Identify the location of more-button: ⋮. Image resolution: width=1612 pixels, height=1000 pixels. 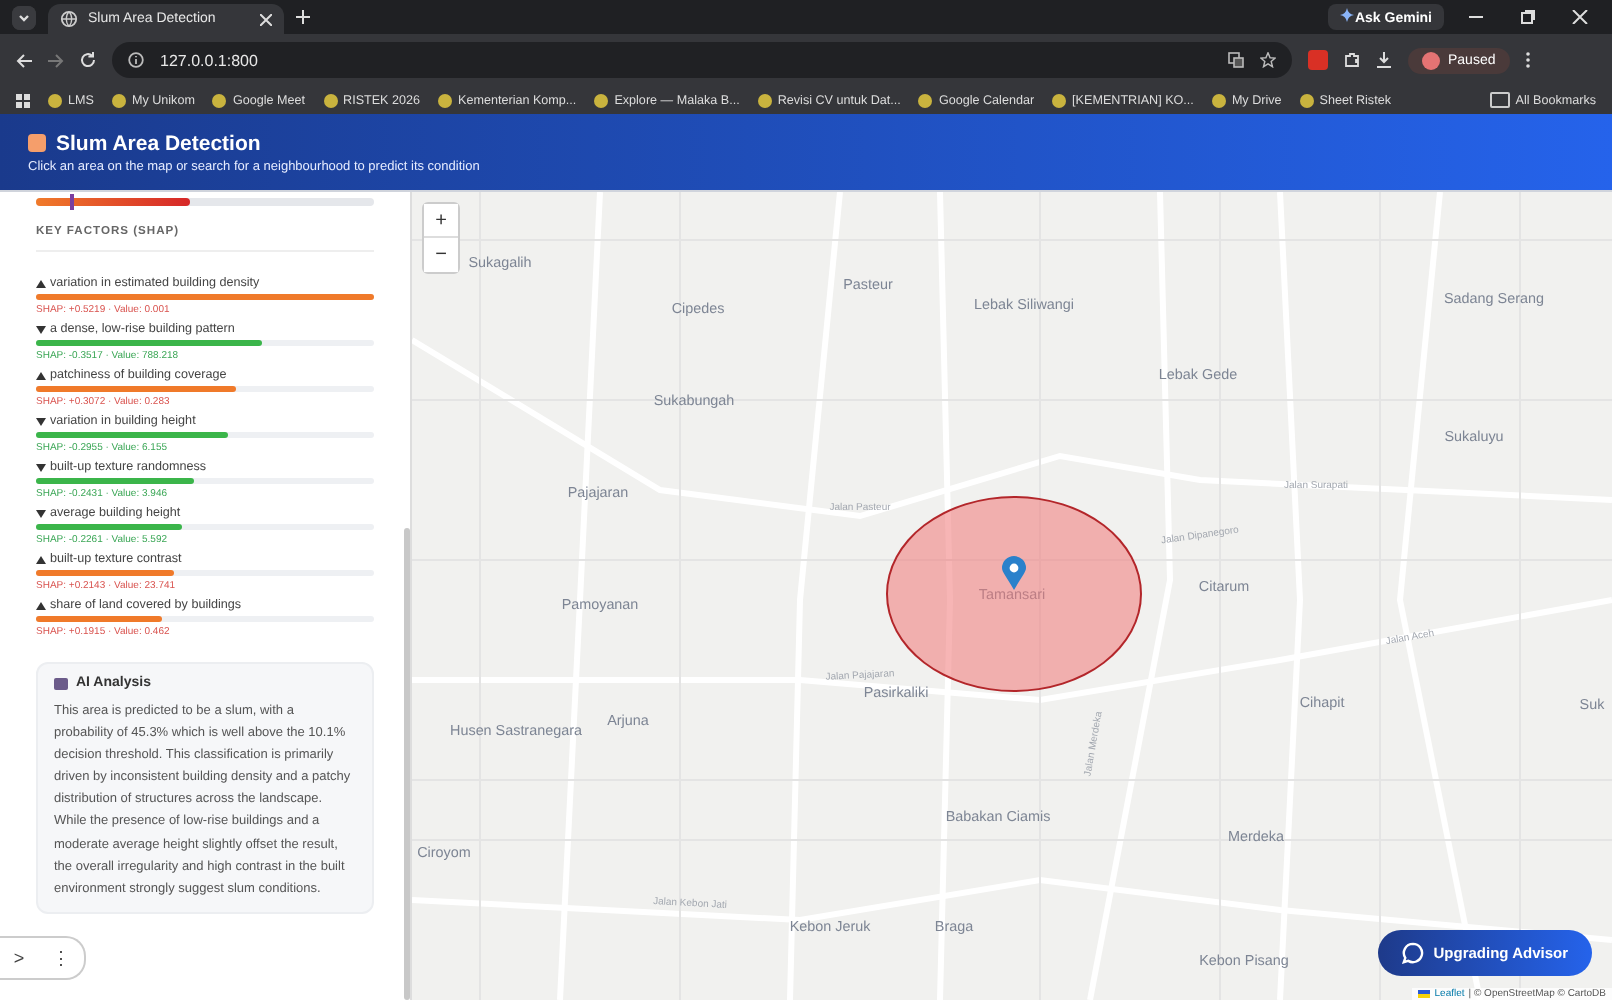
(61, 958).